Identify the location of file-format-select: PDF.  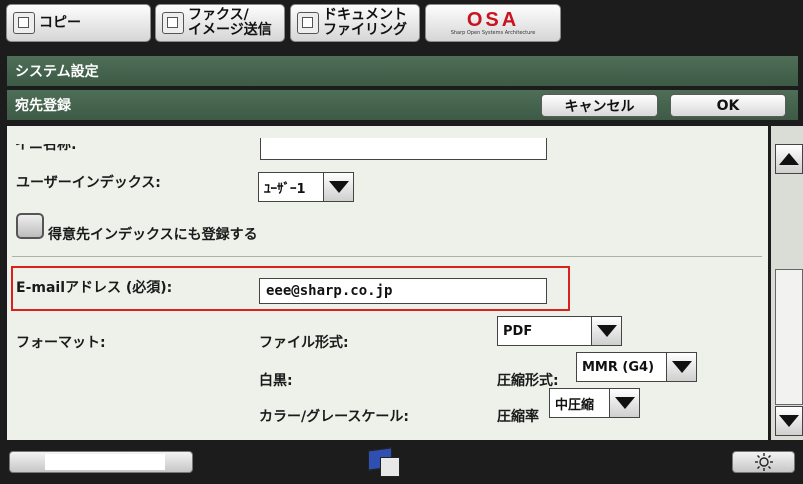
(559, 331).